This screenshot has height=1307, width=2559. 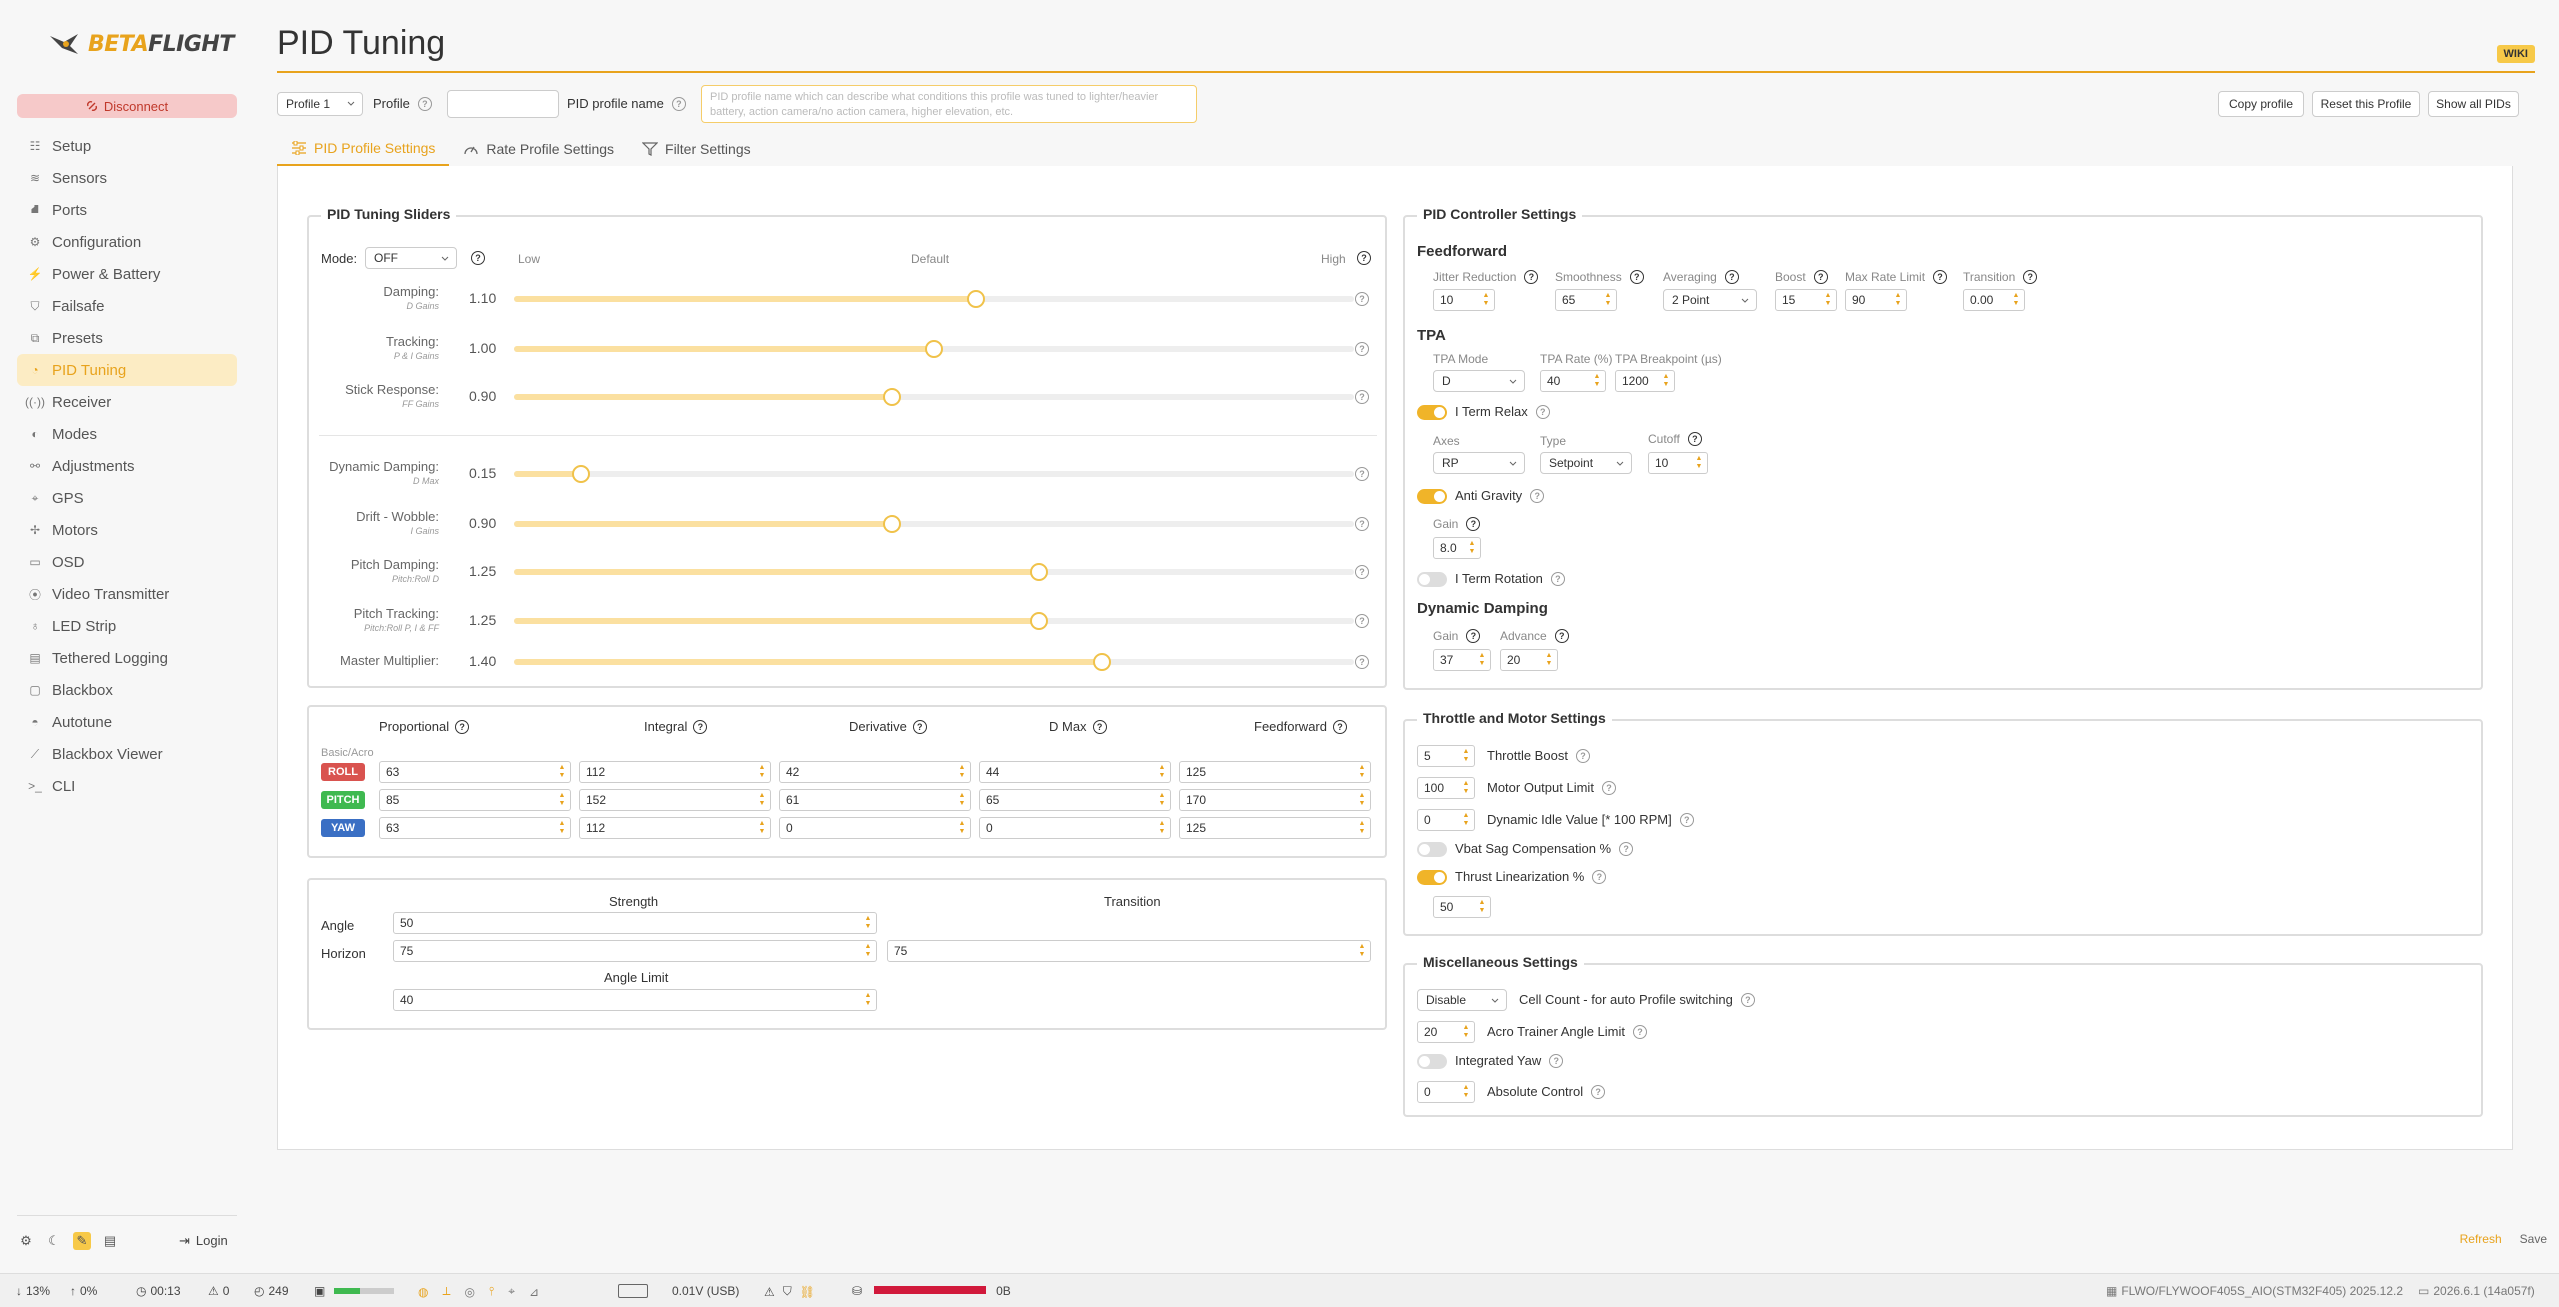 What do you see at coordinates (127, 722) in the screenshot?
I see `sidebar-item-autotune: ◓ Autotune` at bounding box center [127, 722].